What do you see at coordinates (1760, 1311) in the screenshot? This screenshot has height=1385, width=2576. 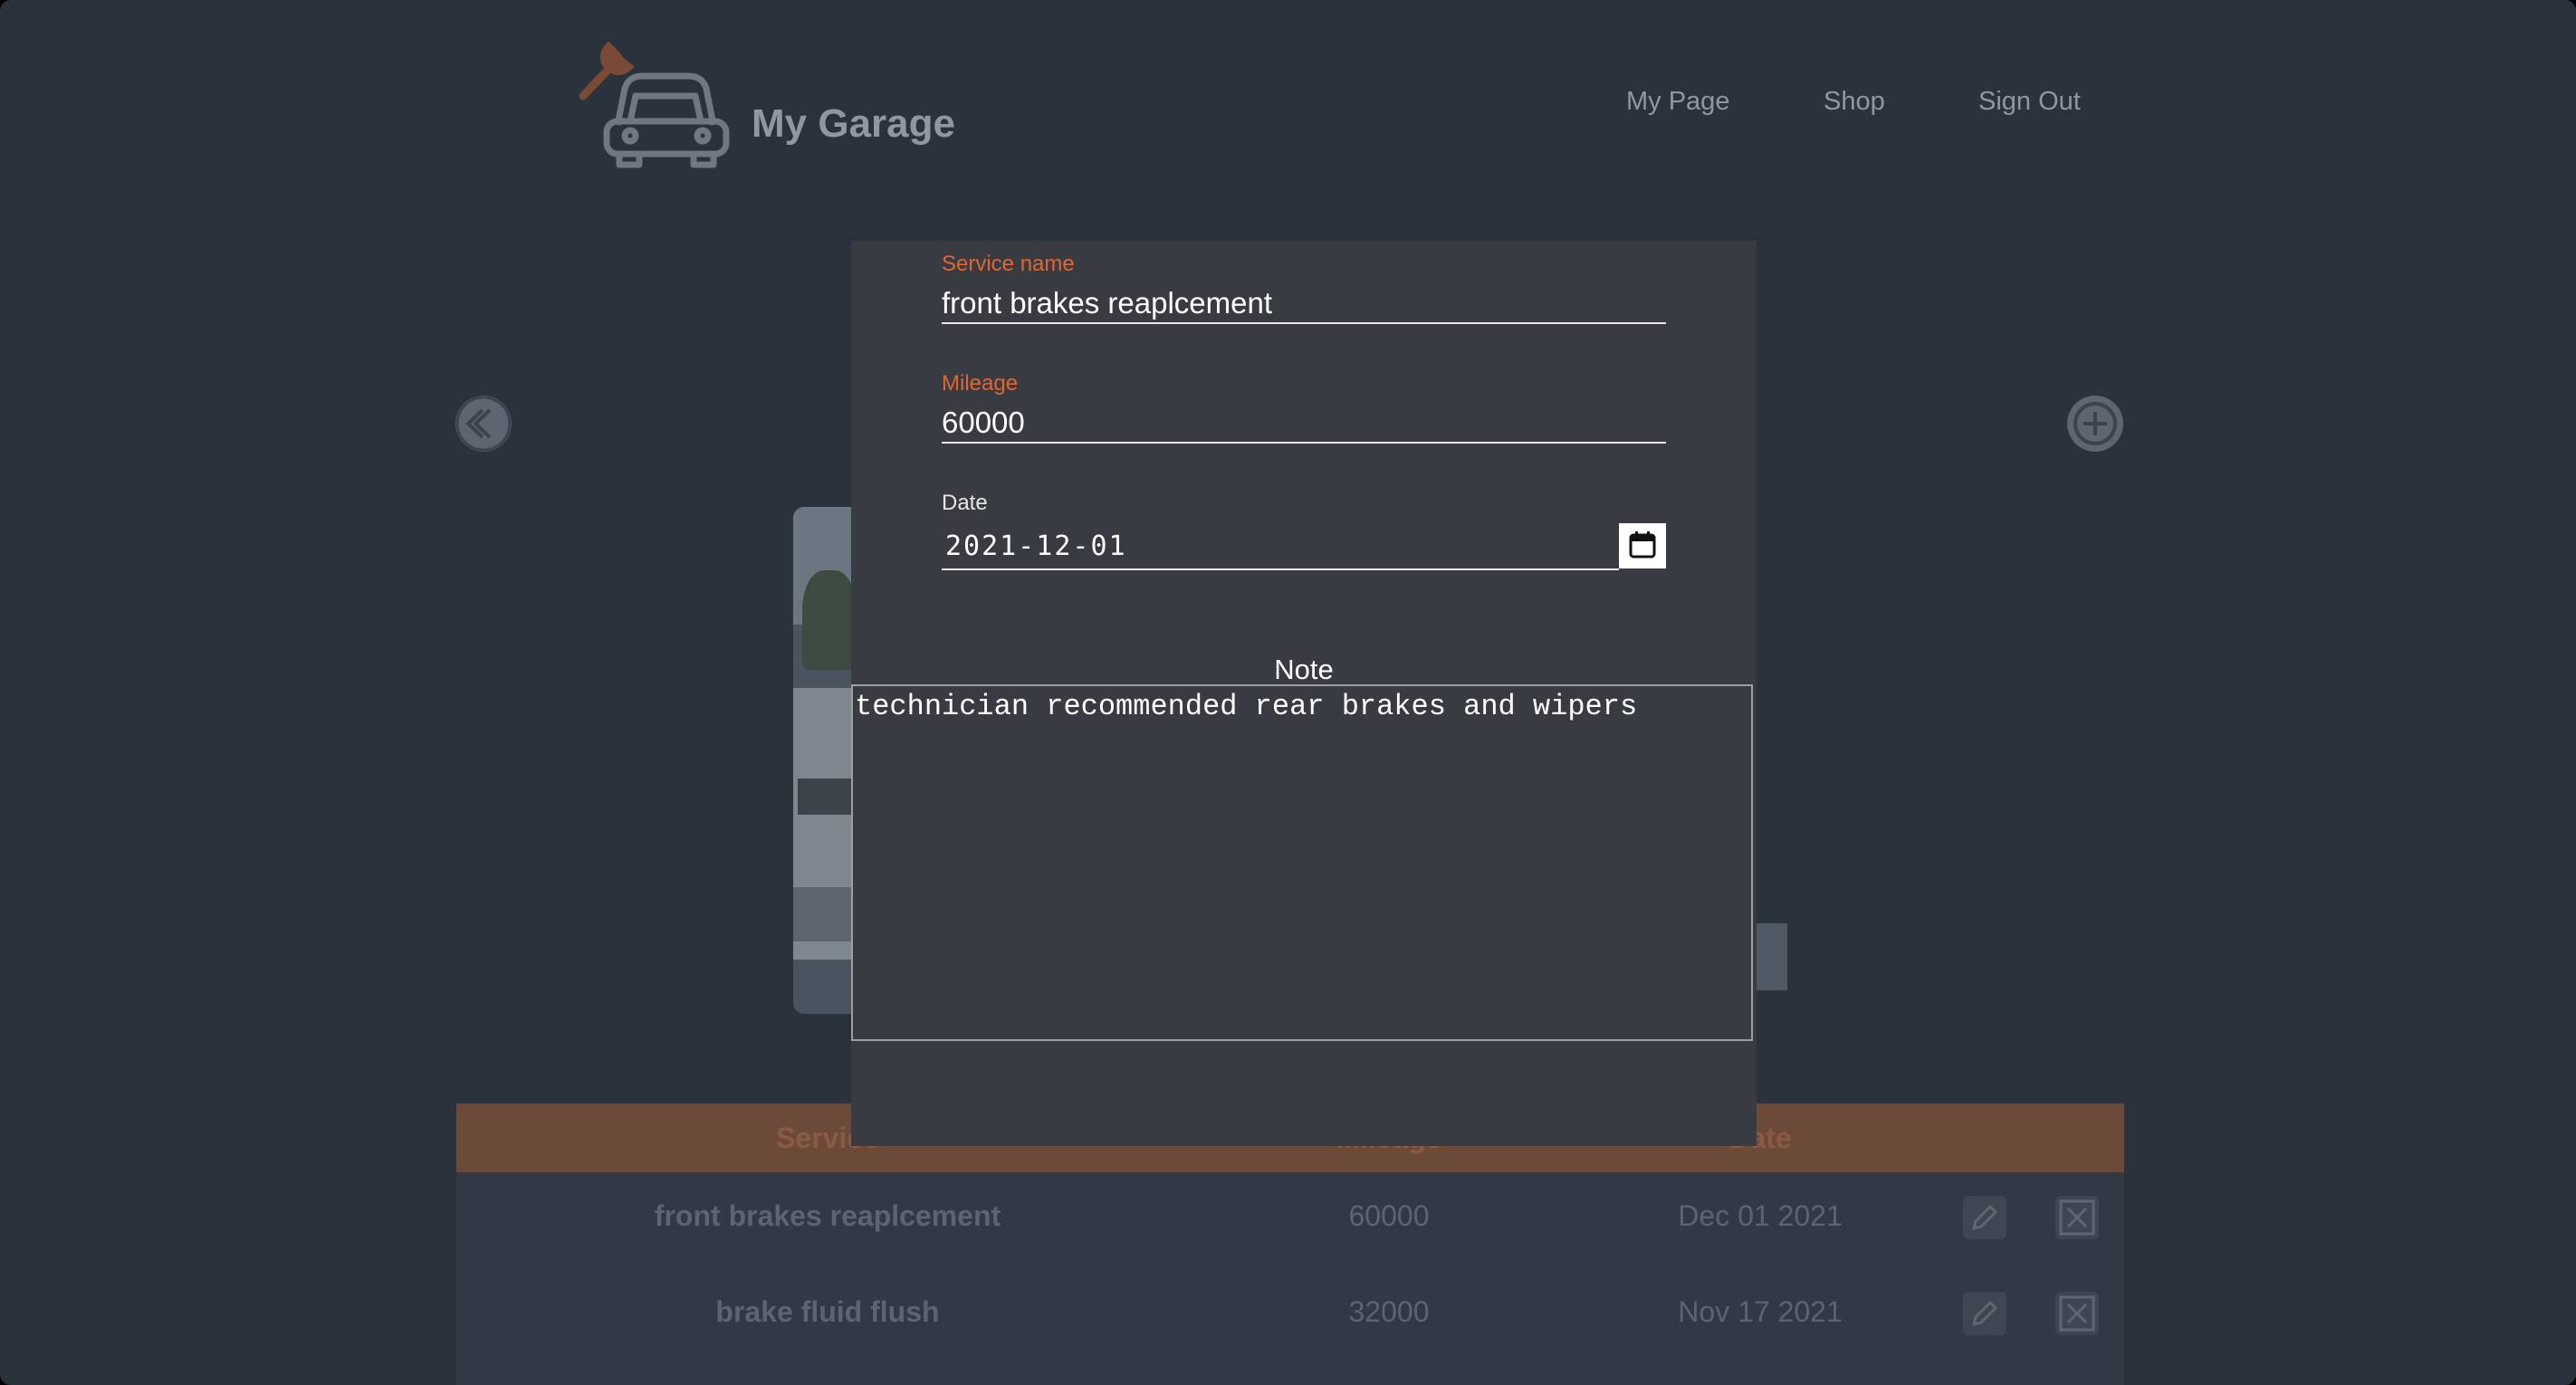 I see `row-date: Nov 17 2021` at bounding box center [1760, 1311].